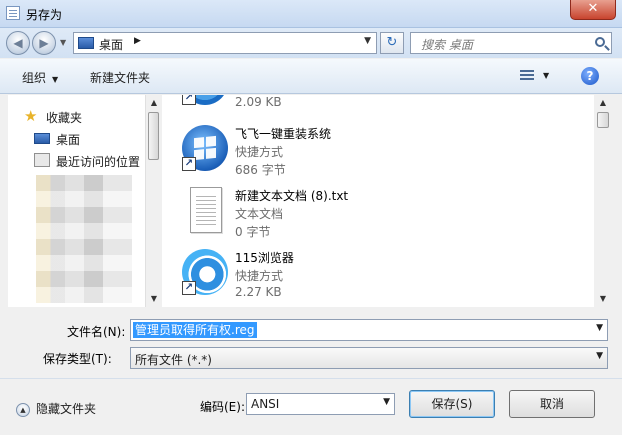  I want to click on blurred-region, so click(84, 239).